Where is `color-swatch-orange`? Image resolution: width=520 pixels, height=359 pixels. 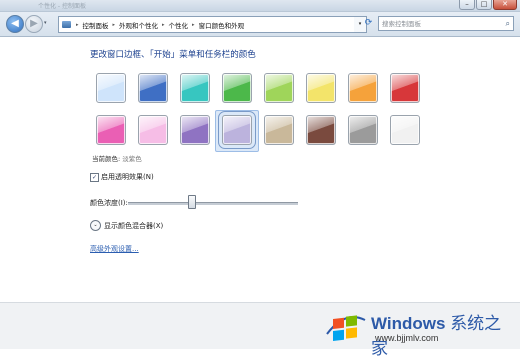 color-swatch-orange is located at coordinates (363, 88).